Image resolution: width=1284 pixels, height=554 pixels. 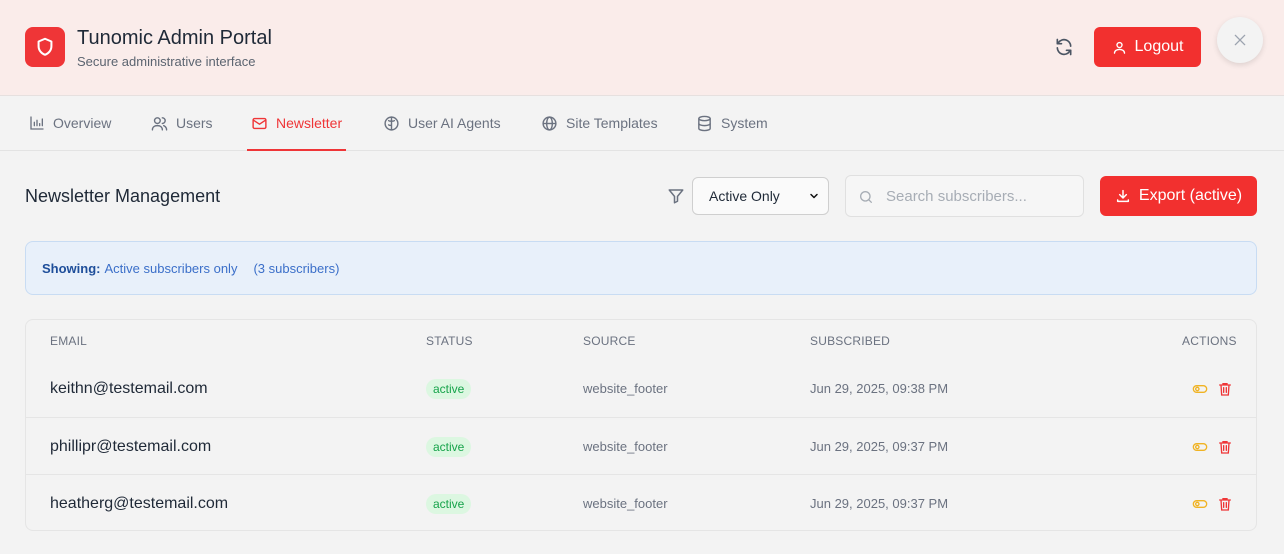 What do you see at coordinates (71, 268) in the screenshot?
I see `info-label: Showing:` at bounding box center [71, 268].